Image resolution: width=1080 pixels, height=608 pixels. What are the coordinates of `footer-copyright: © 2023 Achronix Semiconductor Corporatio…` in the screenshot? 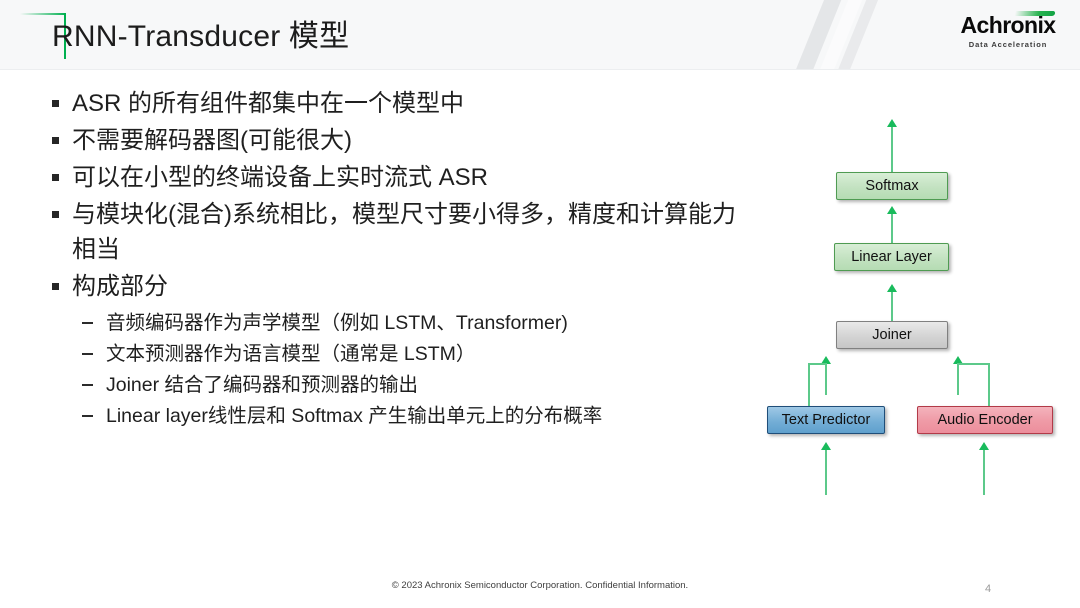 It's located at (540, 585).